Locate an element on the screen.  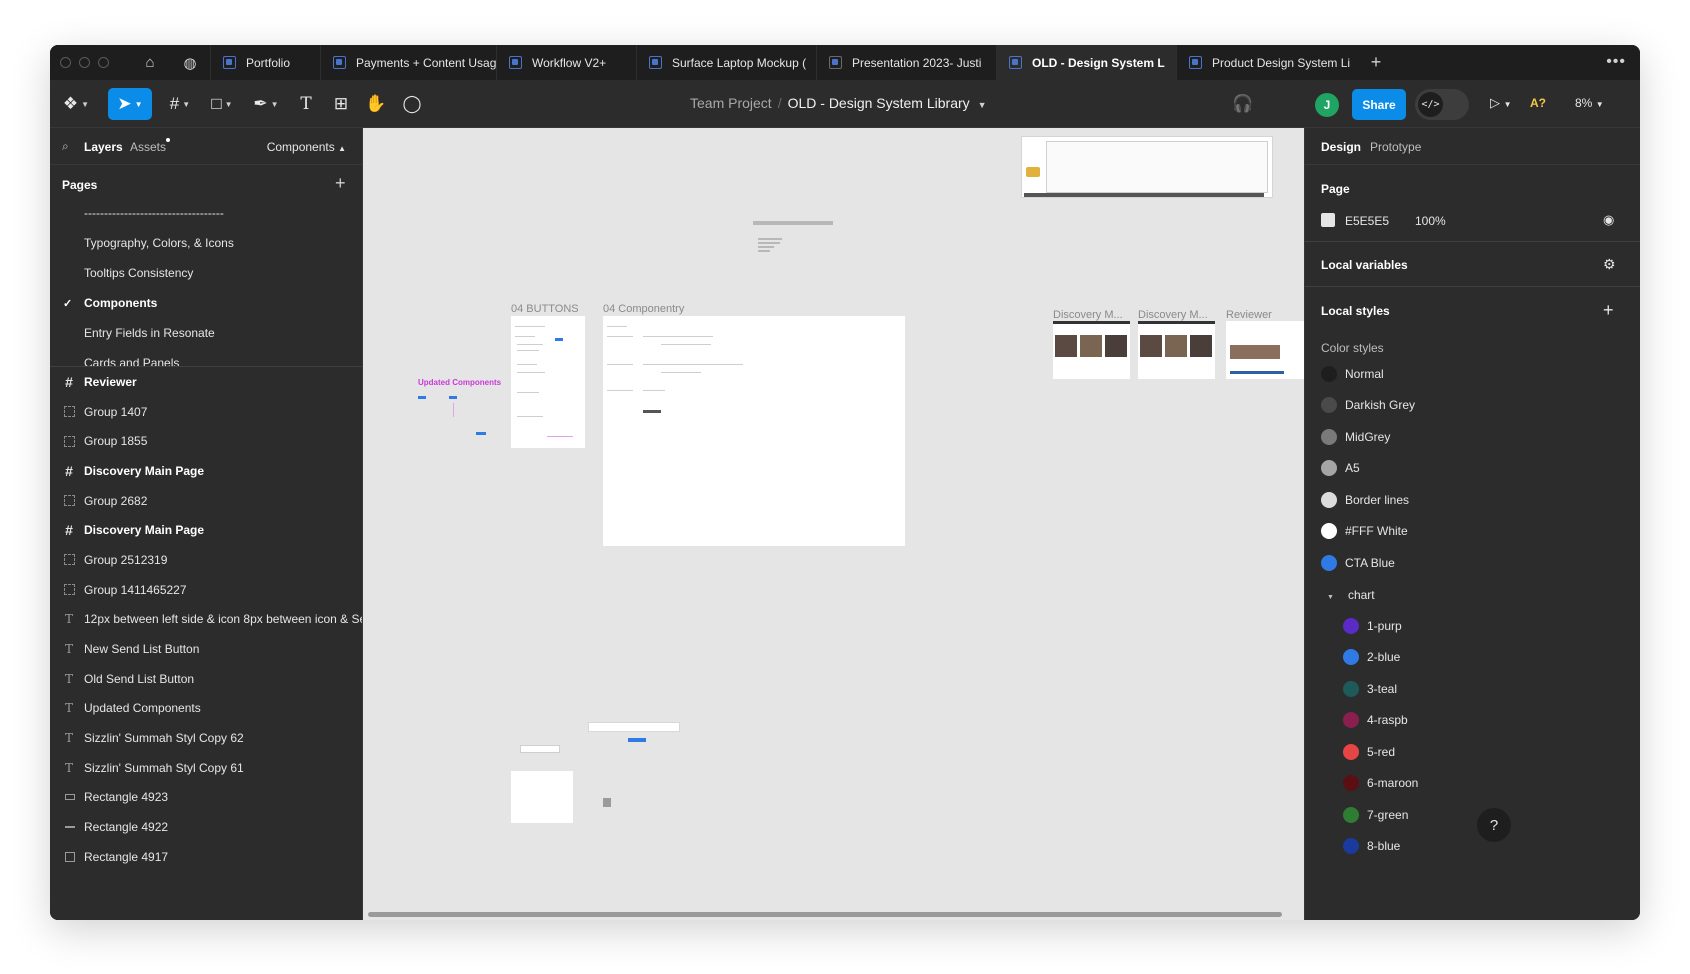
layer-item: Rectangle 4923 is located at coordinates (206, 798).